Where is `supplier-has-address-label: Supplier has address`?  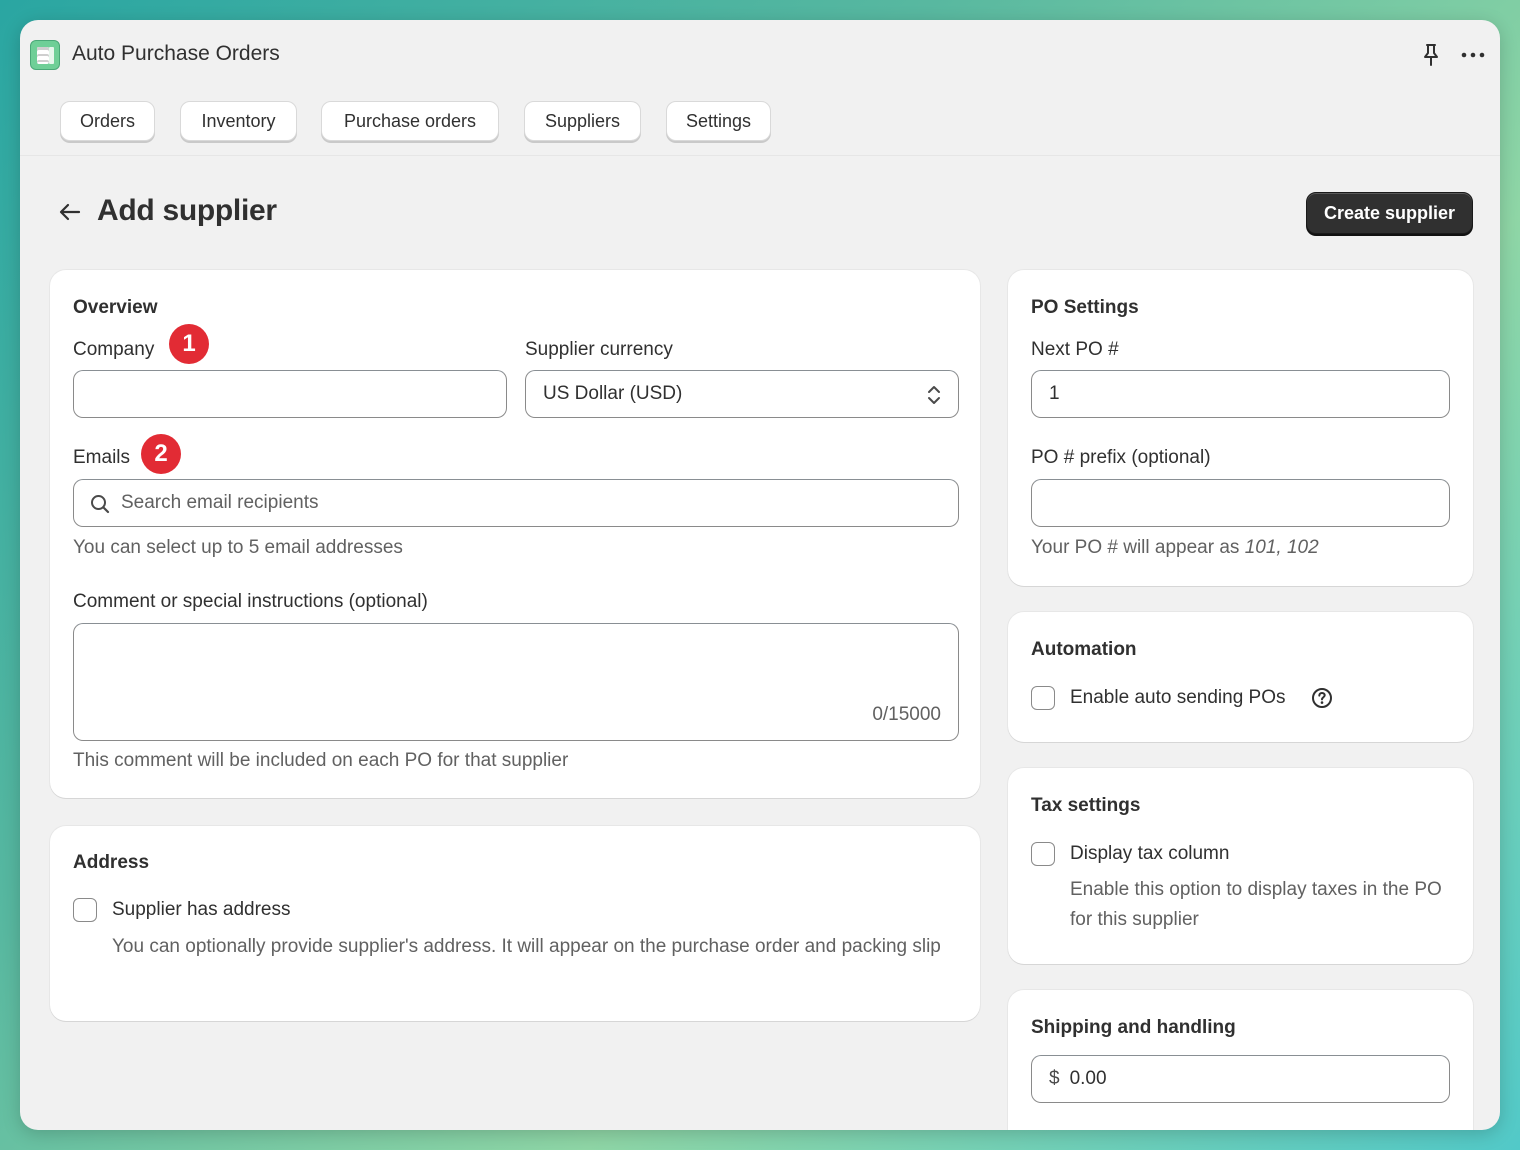
supplier-has-address-label: Supplier has address is located at coordinates (201, 909).